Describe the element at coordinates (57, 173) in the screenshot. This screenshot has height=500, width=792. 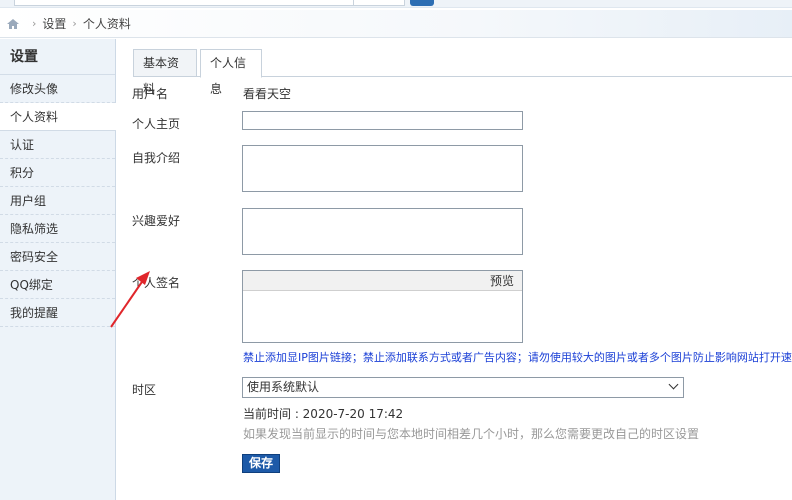
I see `sidebar-item-credits: 积分` at that location.